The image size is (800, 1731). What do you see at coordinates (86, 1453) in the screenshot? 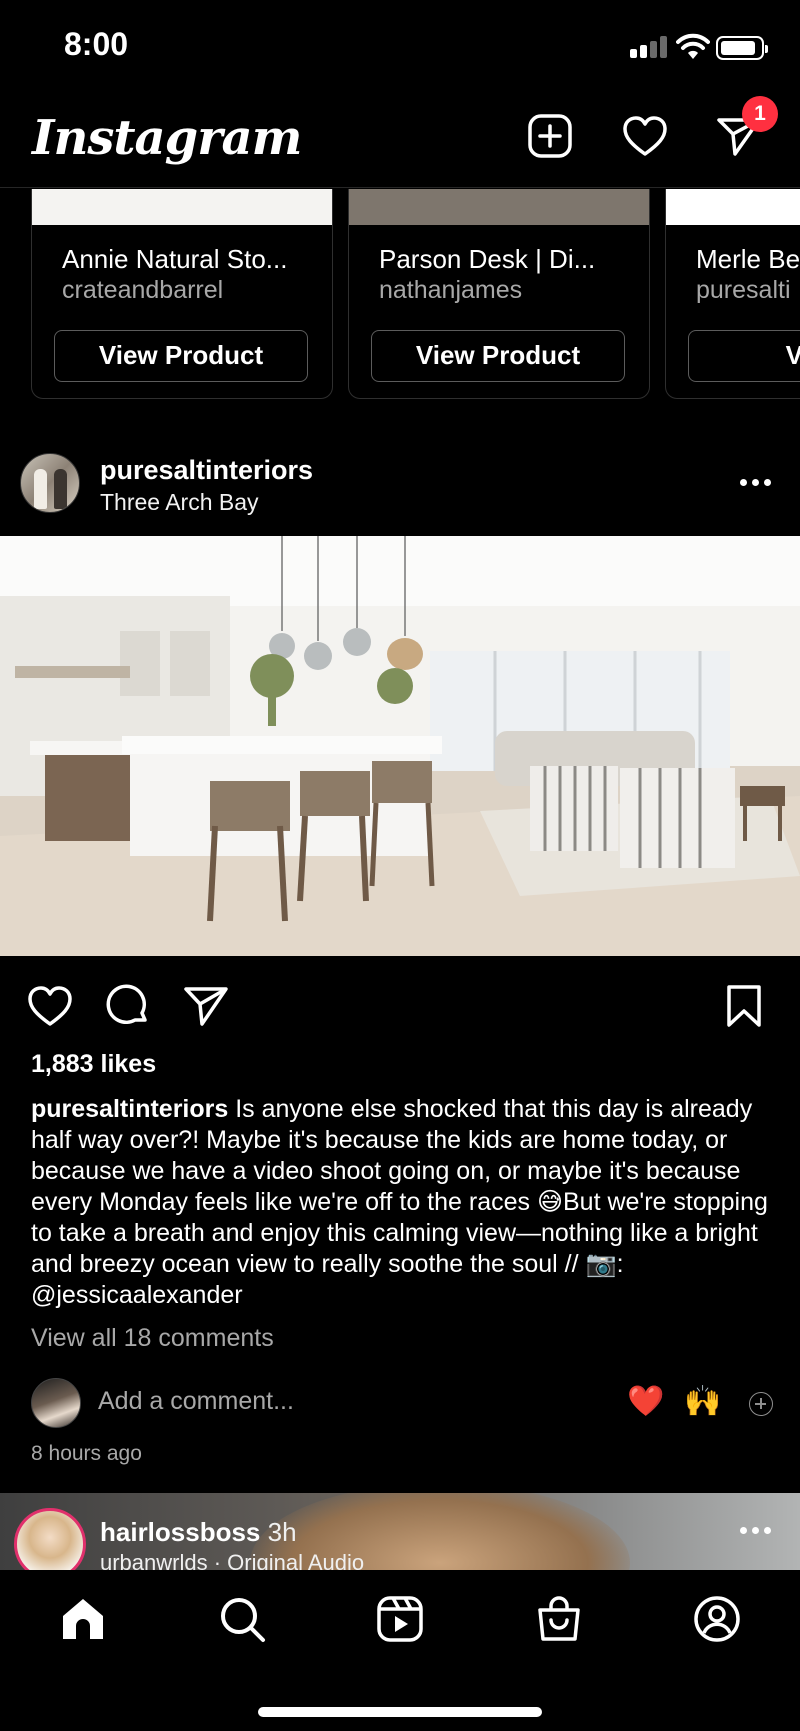
I see `post-timestamp: 8 hours ago` at bounding box center [86, 1453].